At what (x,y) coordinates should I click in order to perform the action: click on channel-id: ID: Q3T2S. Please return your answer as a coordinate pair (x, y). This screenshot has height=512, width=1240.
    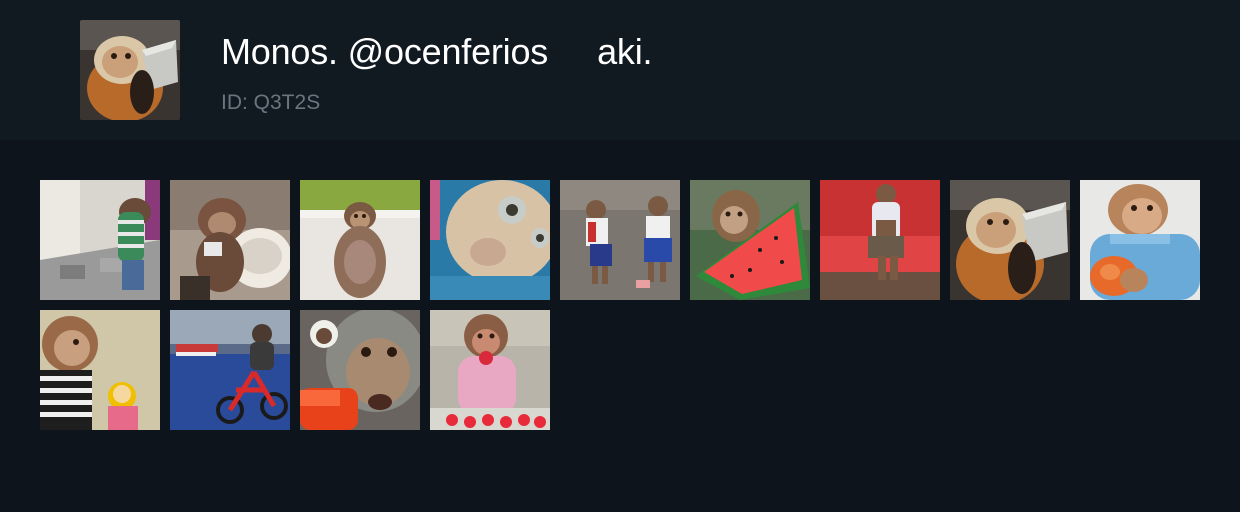
    Looking at the image, I should click on (271, 102).